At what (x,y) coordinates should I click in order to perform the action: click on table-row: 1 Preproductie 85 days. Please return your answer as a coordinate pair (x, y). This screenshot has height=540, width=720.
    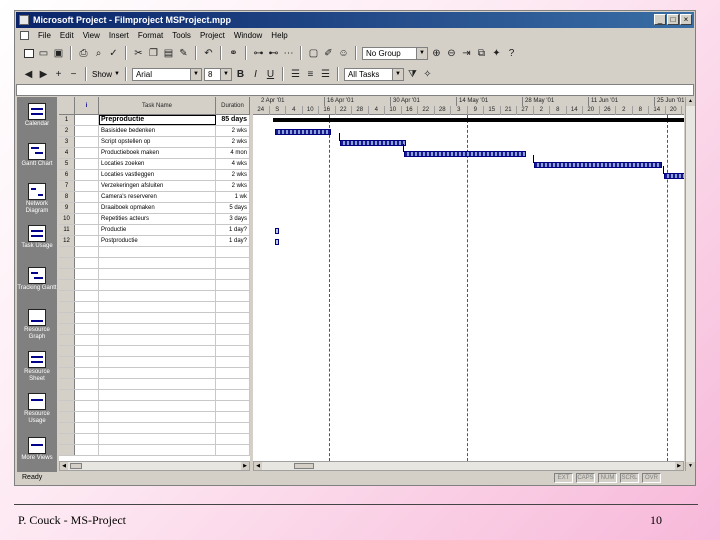
    Looking at the image, I should click on (154, 120).